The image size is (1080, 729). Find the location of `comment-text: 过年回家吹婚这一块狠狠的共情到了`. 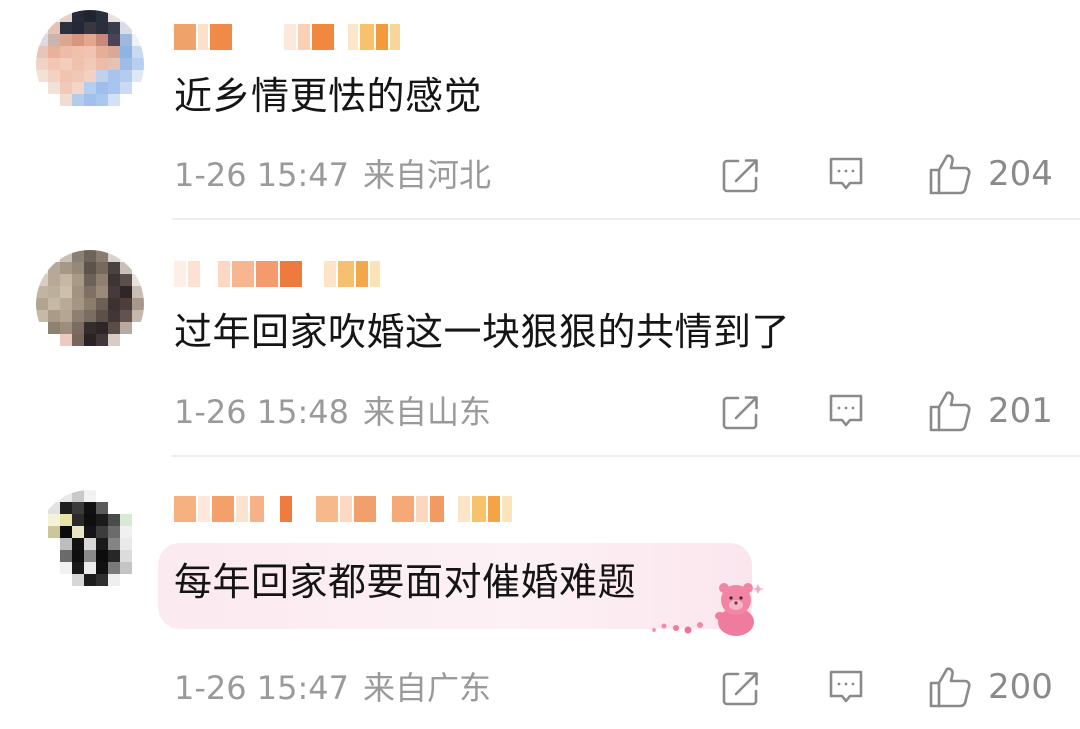

comment-text: 过年回家吹婚这一块狠狠的共情到了 is located at coordinates (482, 332).